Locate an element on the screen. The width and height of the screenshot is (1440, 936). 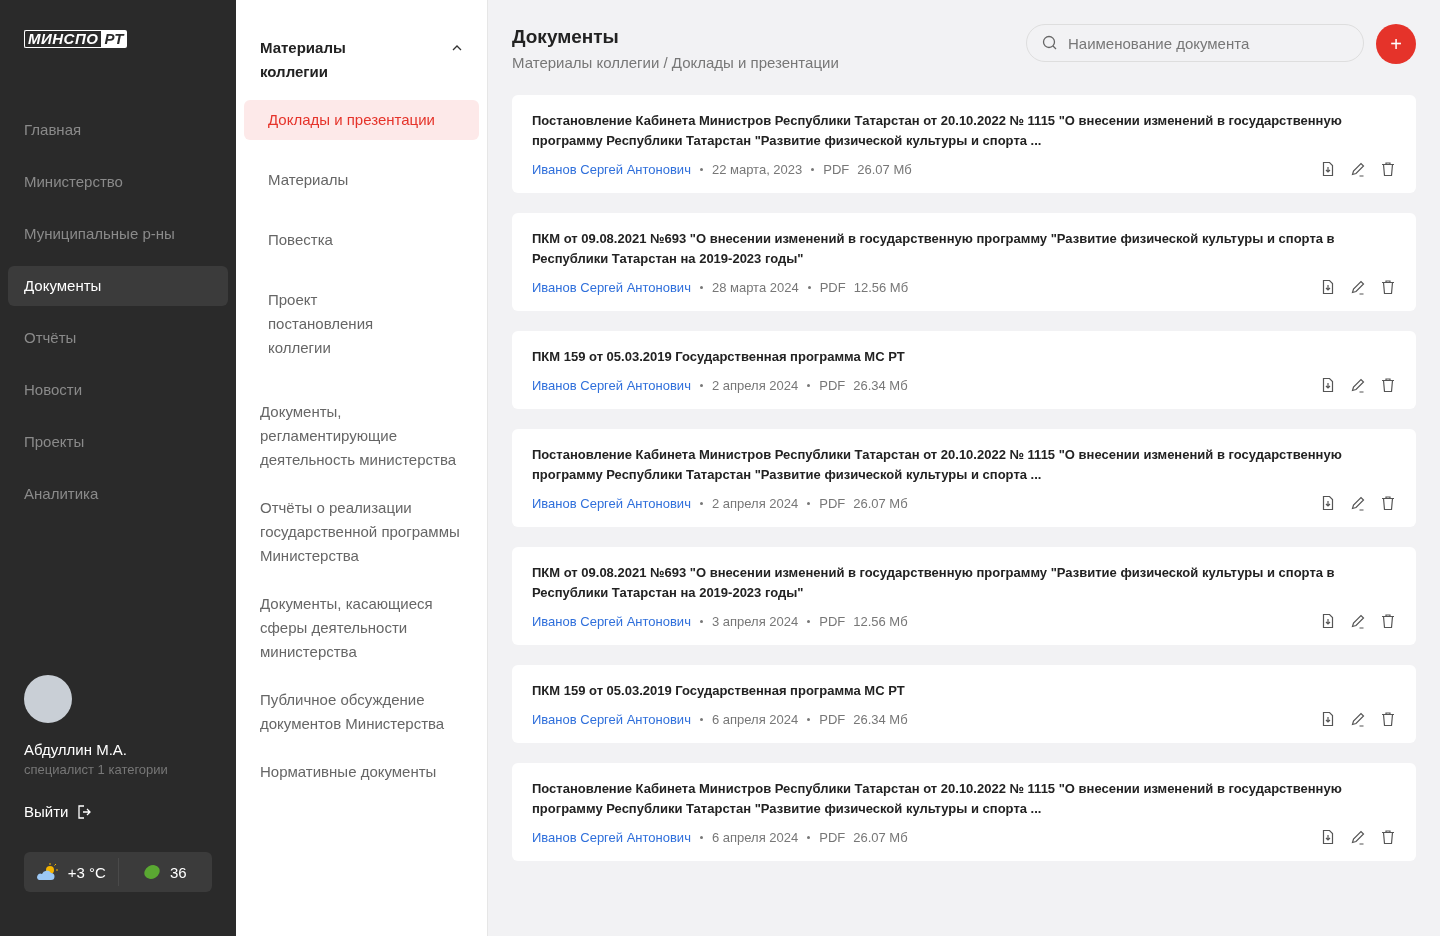
search-field: Наименование документа is located at coordinates (1195, 43).